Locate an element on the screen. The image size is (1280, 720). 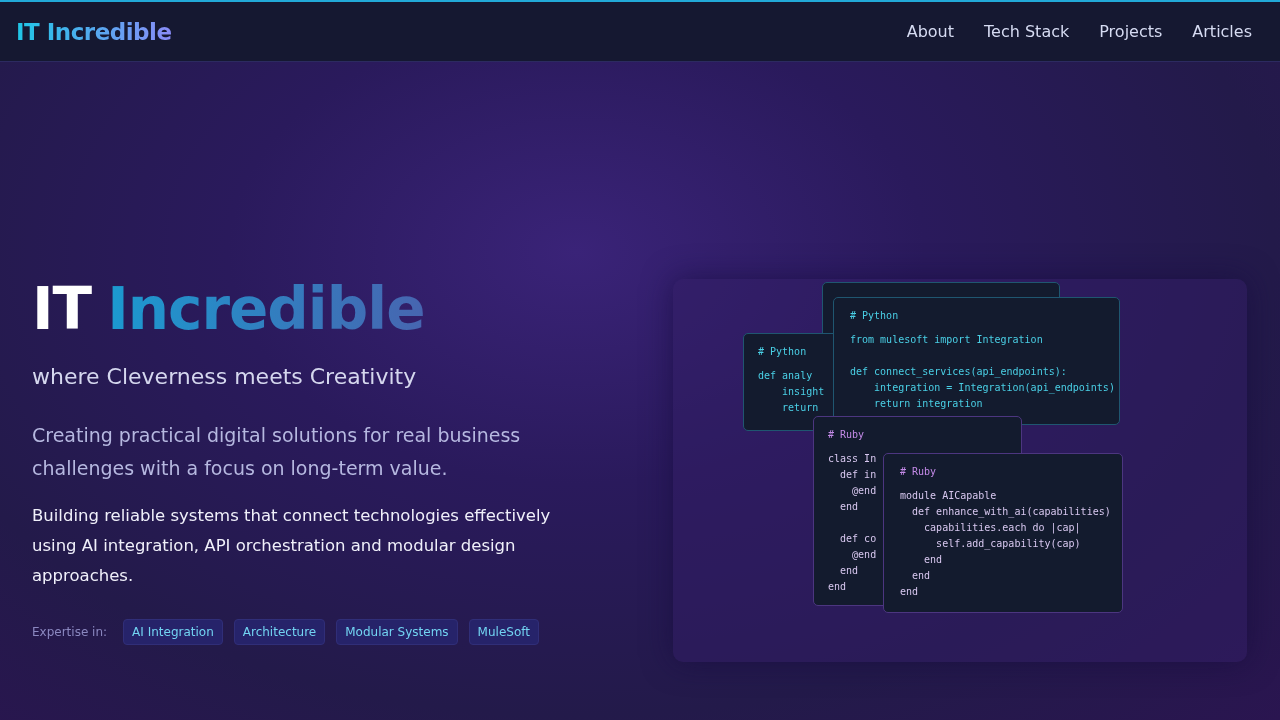
nav-link: Tech Stack is located at coordinates (1027, 31).